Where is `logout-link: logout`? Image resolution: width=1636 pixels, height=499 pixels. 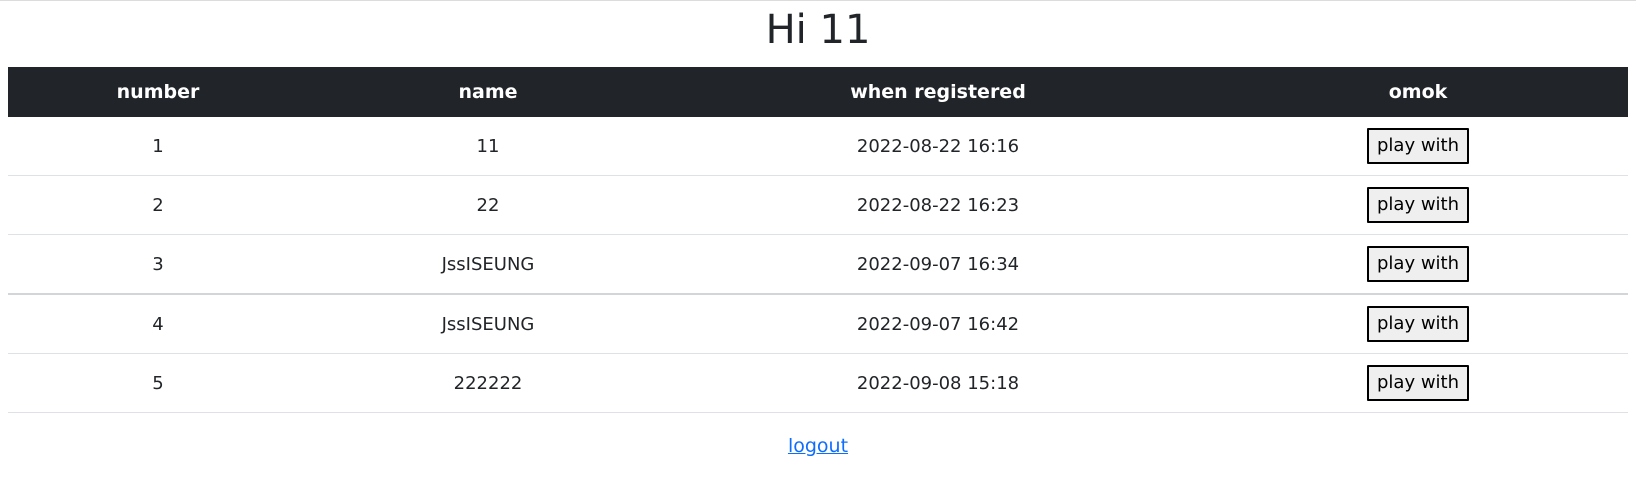 logout-link: logout is located at coordinates (818, 446).